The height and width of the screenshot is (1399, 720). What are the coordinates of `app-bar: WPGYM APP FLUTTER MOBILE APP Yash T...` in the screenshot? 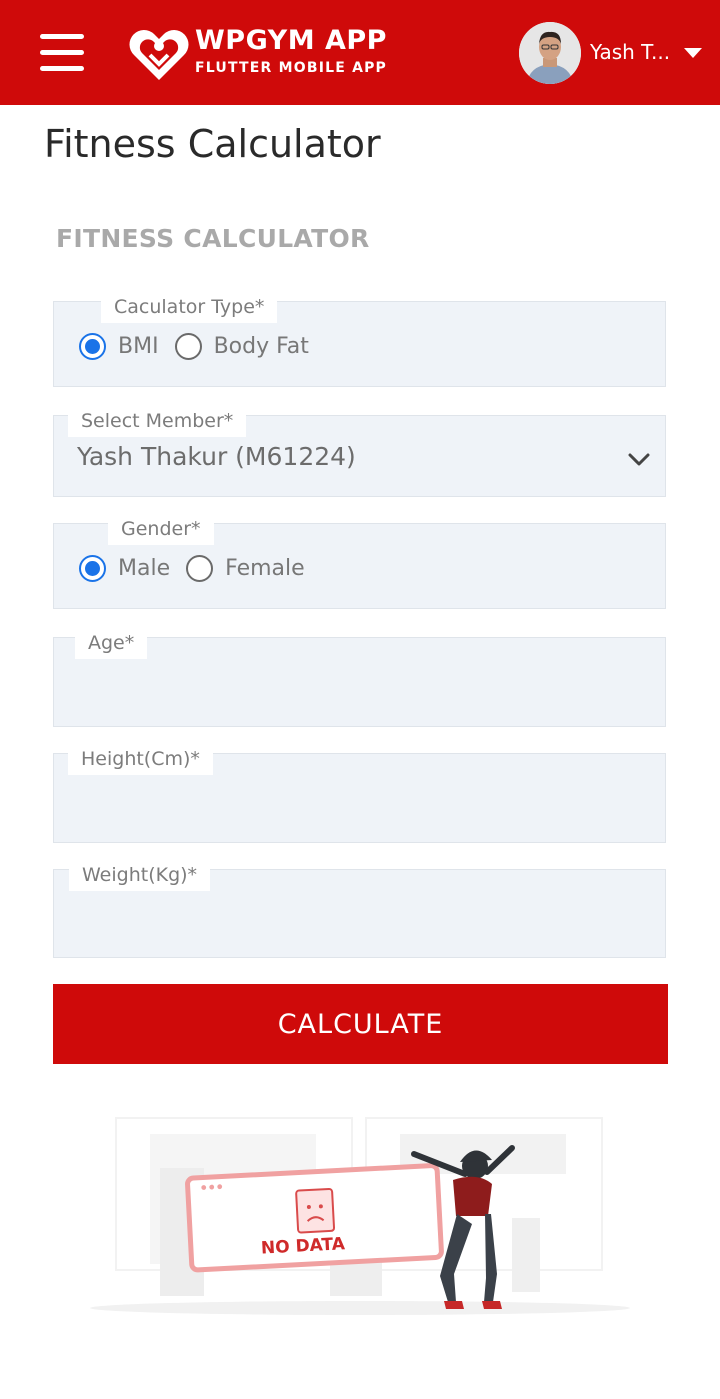 It's located at (360, 52).